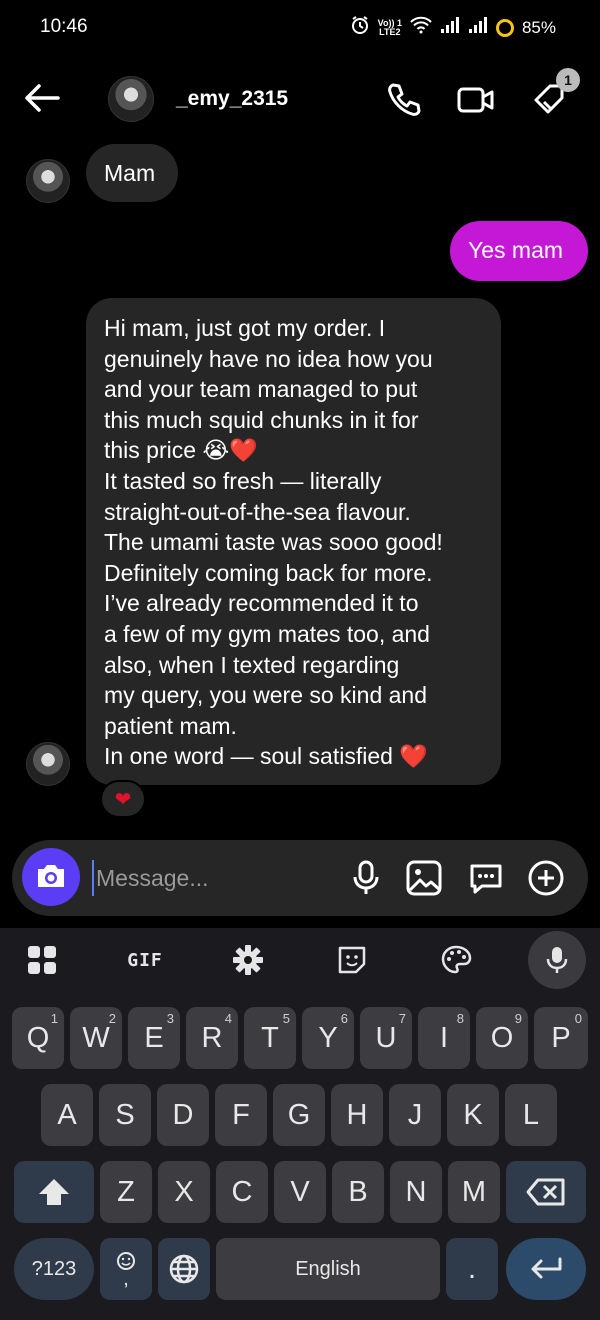 The image size is (600, 1320). What do you see at coordinates (270, 1038) in the screenshot?
I see `key-t: T5` at bounding box center [270, 1038].